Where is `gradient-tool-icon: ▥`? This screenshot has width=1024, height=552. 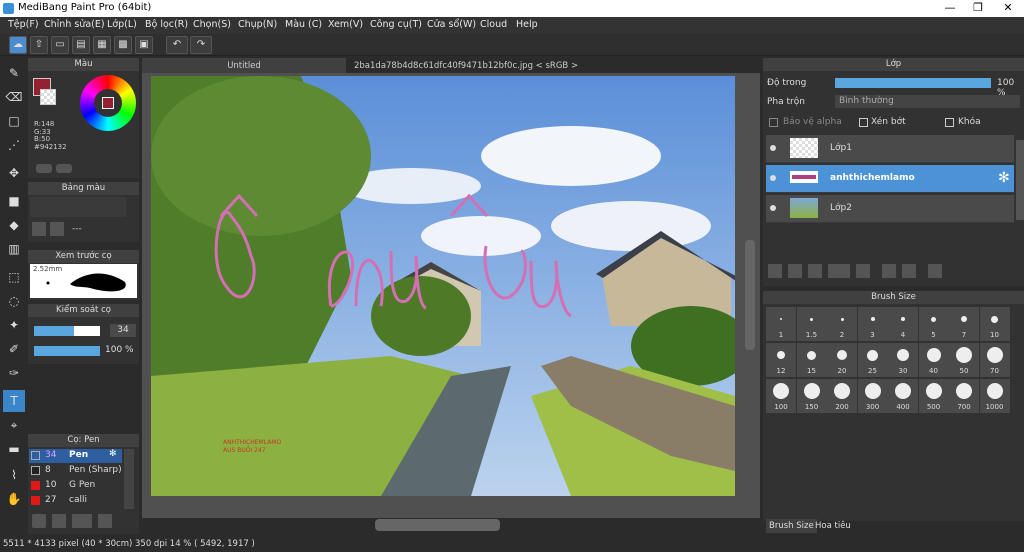
gradient-tool-icon: ▥ is located at coordinates (14, 249).